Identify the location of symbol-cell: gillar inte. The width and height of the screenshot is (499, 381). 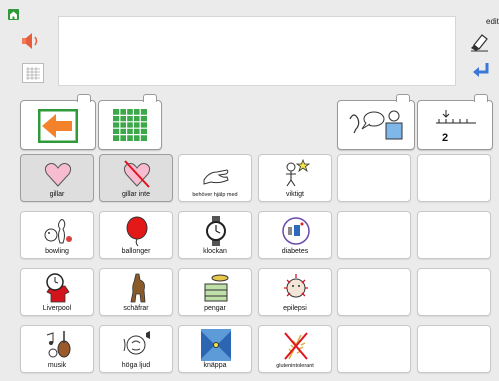
(136, 178).